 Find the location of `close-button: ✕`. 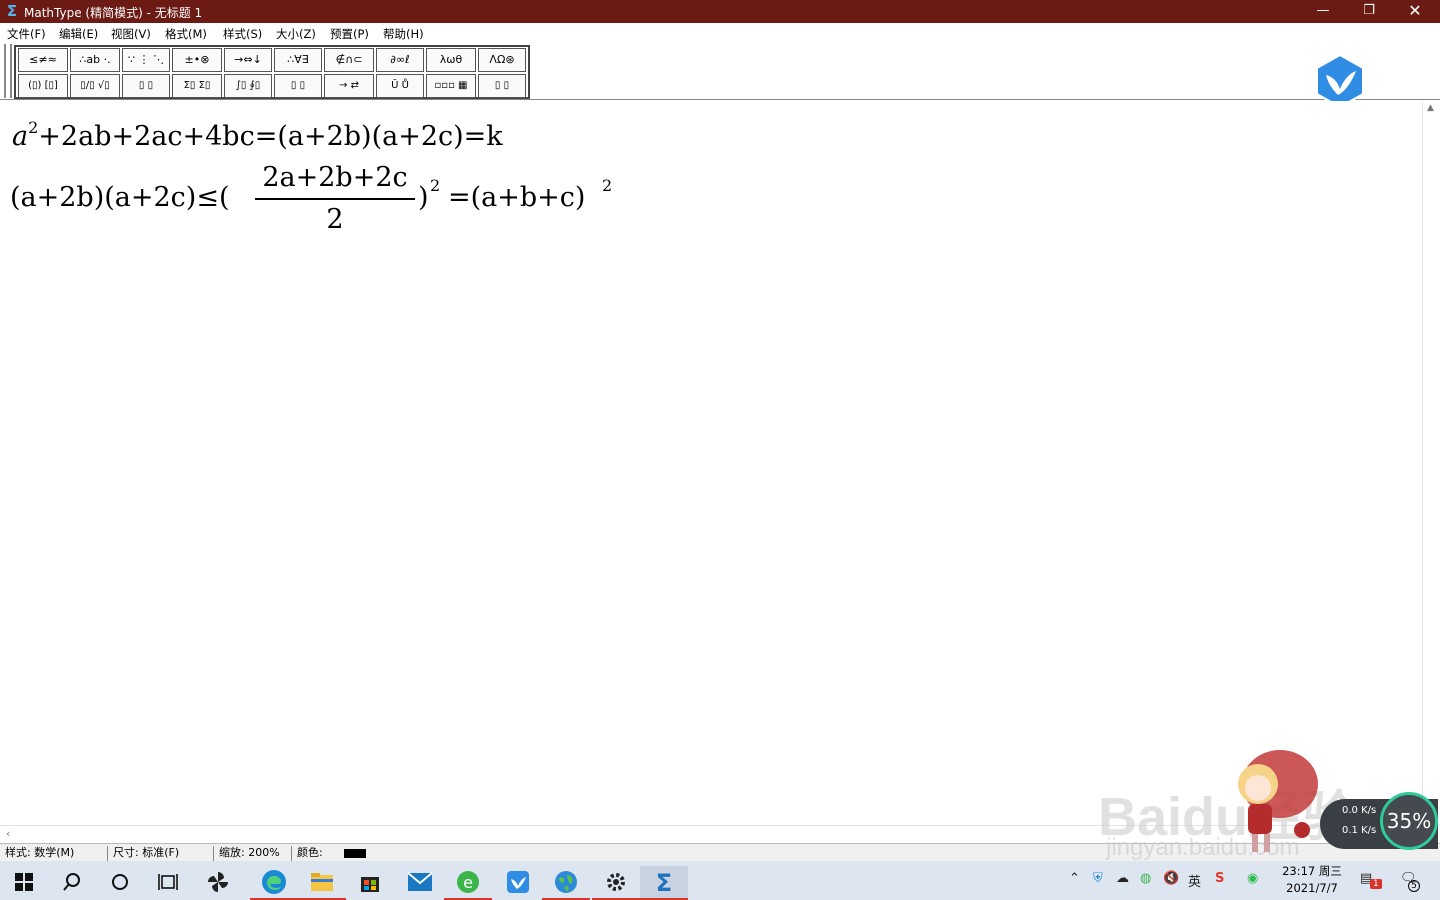

close-button: ✕ is located at coordinates (1415, 11).